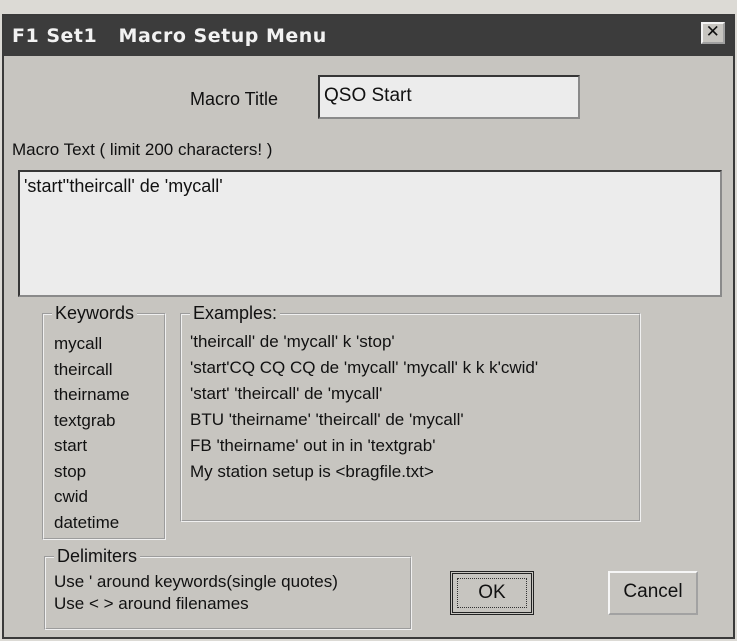 This screenshot has width=737, height=641. Describe the element at coordinates (71, 445) in the screenshot. I see `keyword-item: start` at that location.